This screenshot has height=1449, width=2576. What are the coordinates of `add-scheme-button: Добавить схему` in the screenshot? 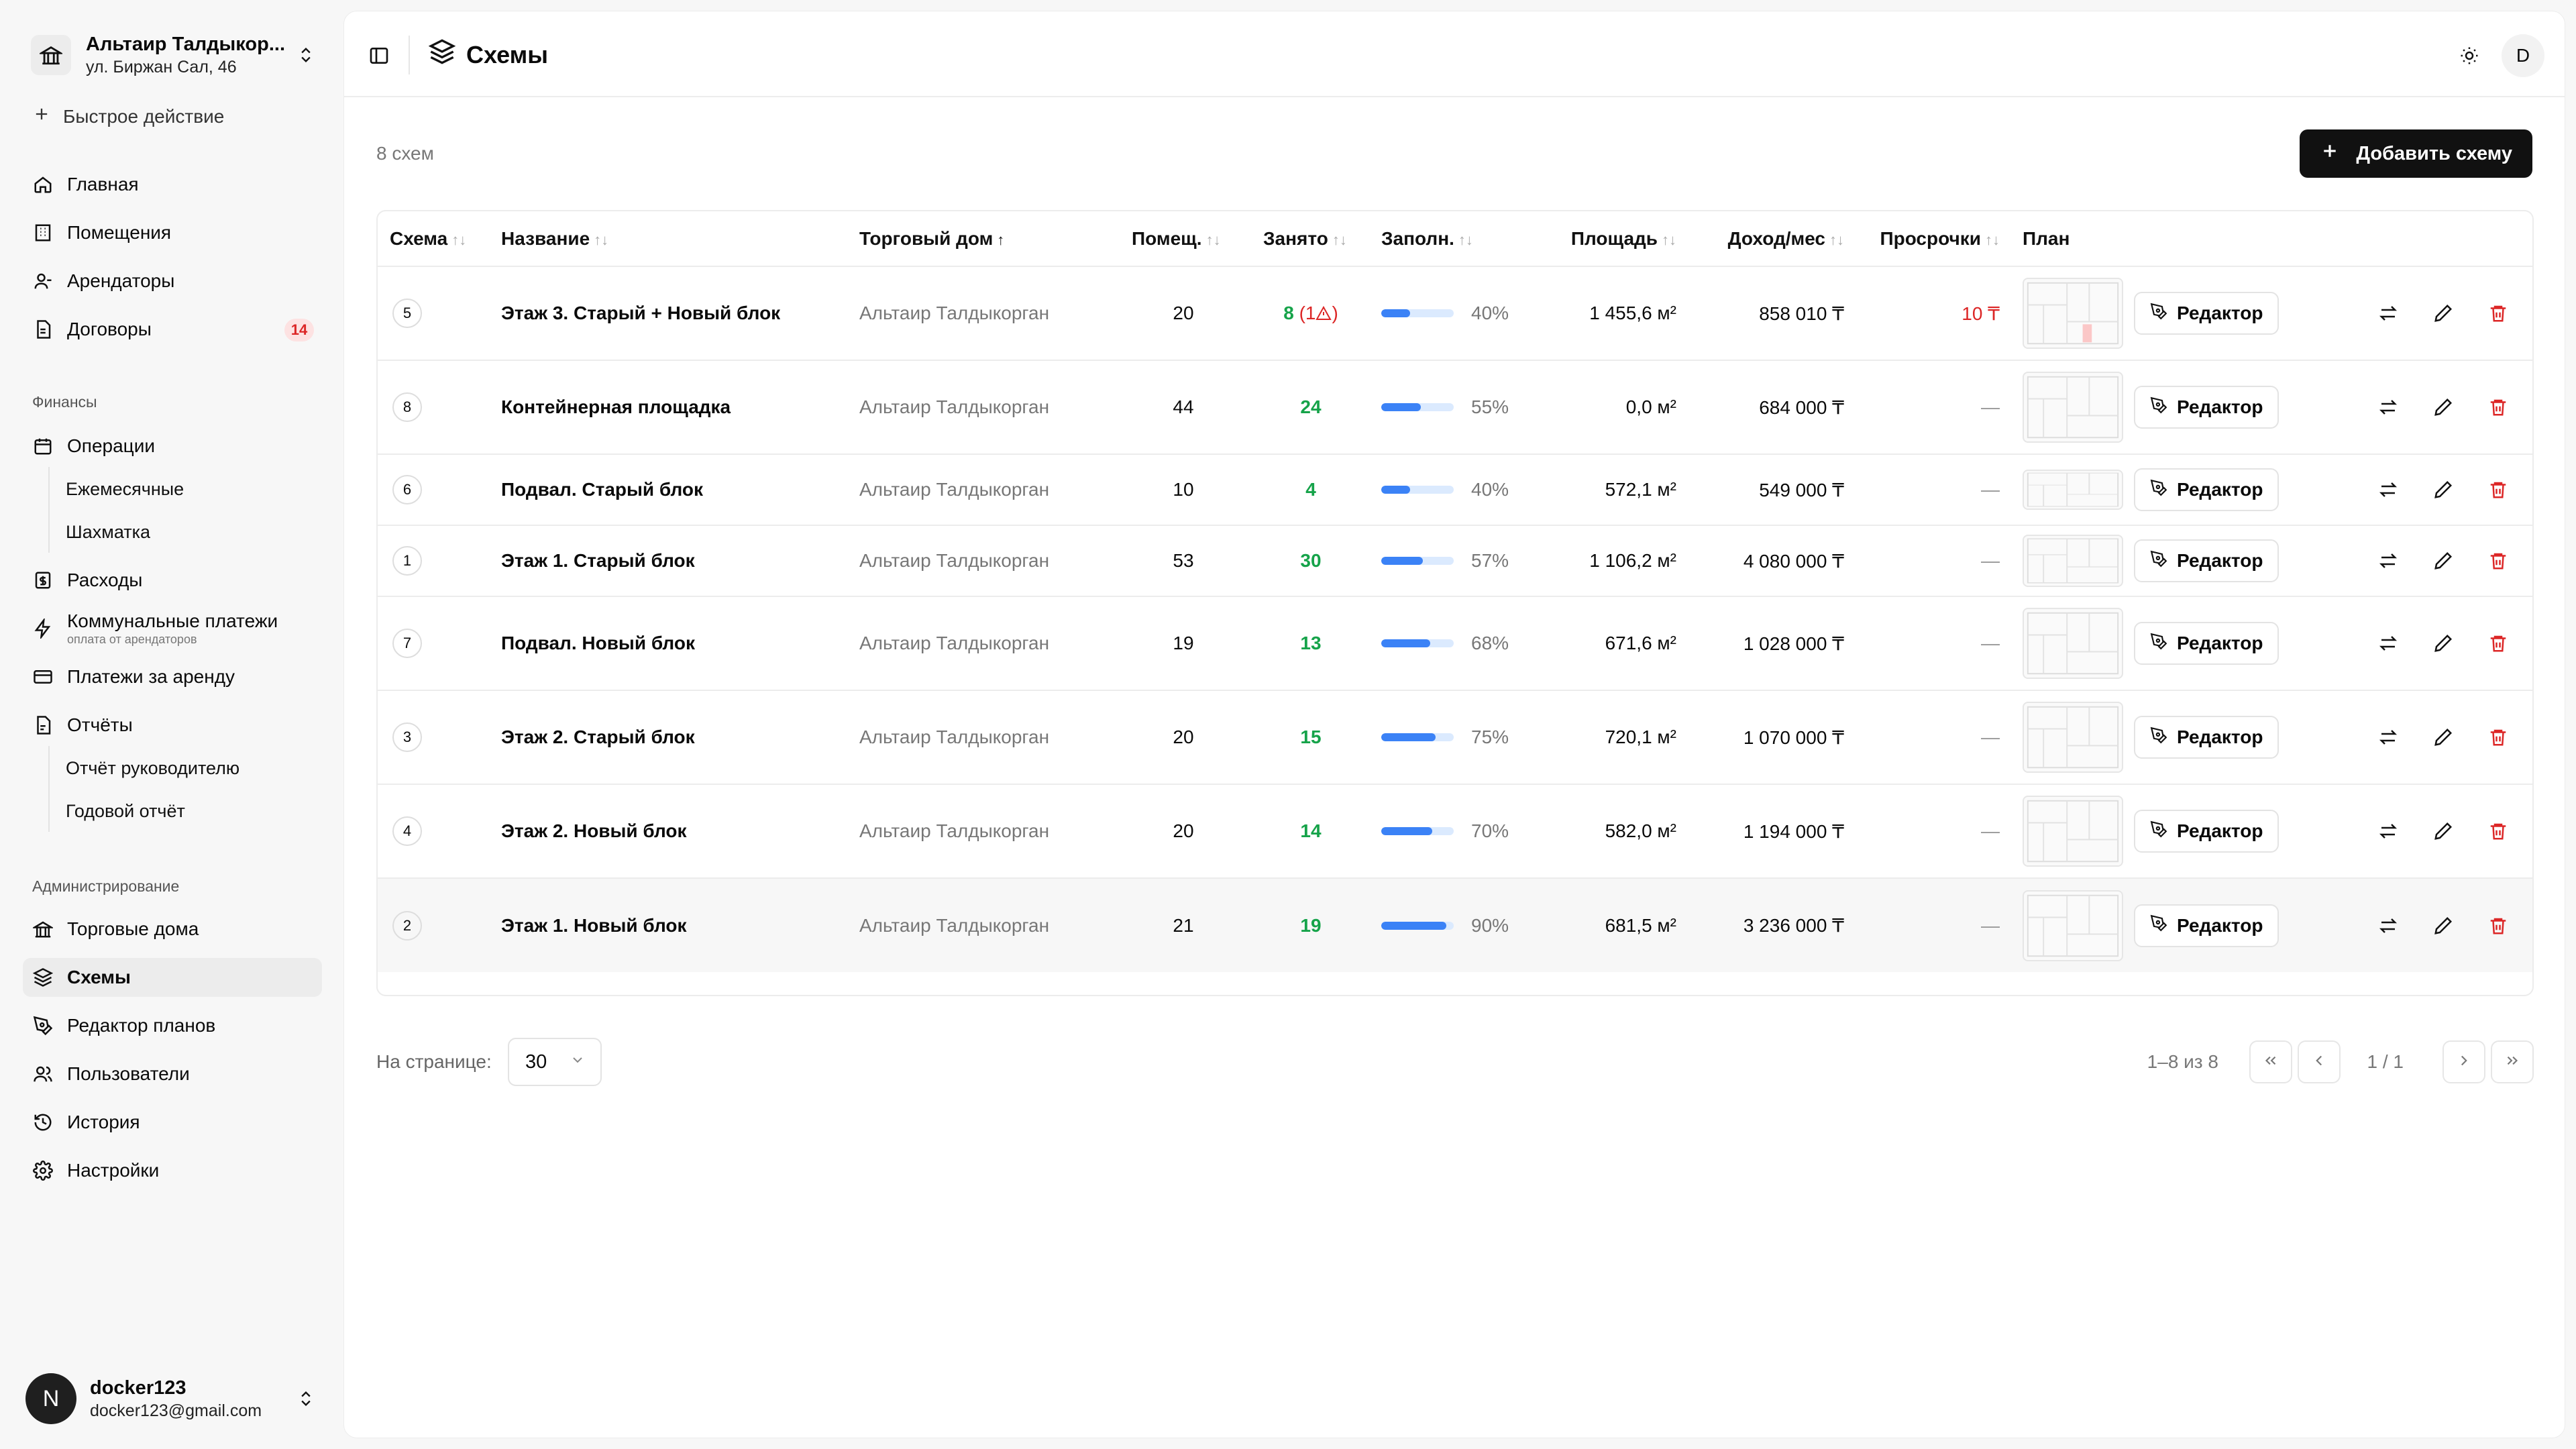 It's located at (2416, 153).